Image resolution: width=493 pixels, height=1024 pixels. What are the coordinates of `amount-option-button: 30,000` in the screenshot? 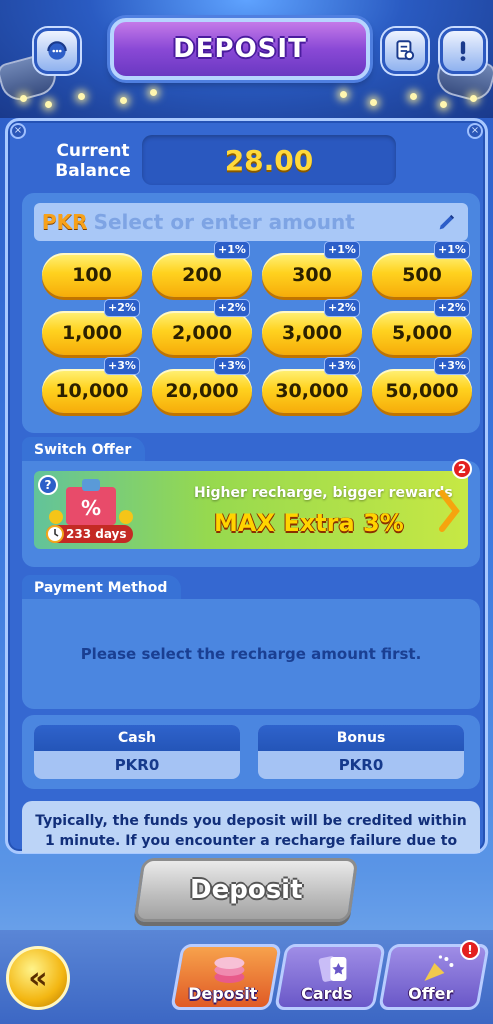 It's located at (312, 391).